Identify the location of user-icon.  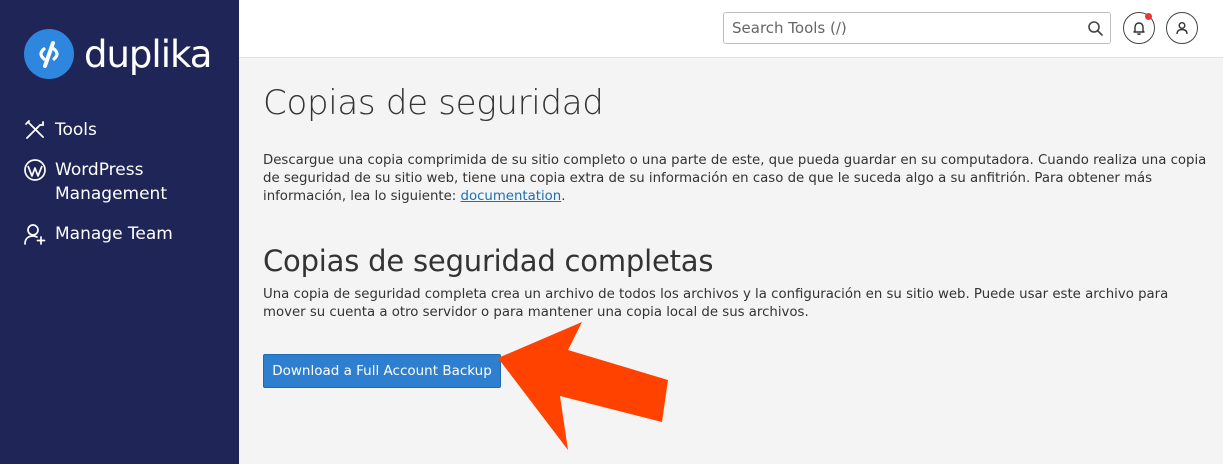
(1182, 28).